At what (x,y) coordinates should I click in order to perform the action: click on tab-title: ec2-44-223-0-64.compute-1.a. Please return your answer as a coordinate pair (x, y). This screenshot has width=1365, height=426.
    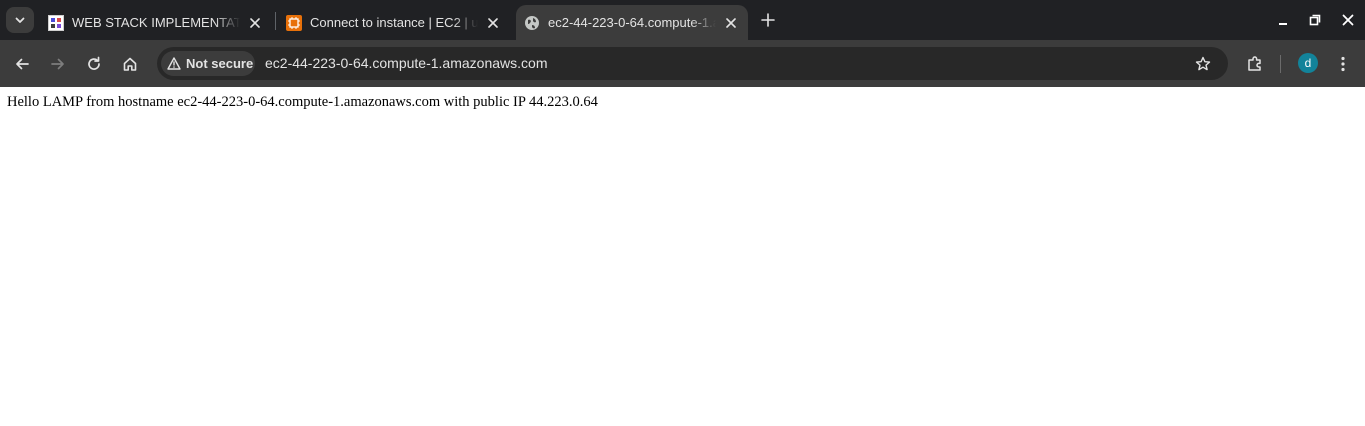
    Looking at the image, I should click on (632, 22).